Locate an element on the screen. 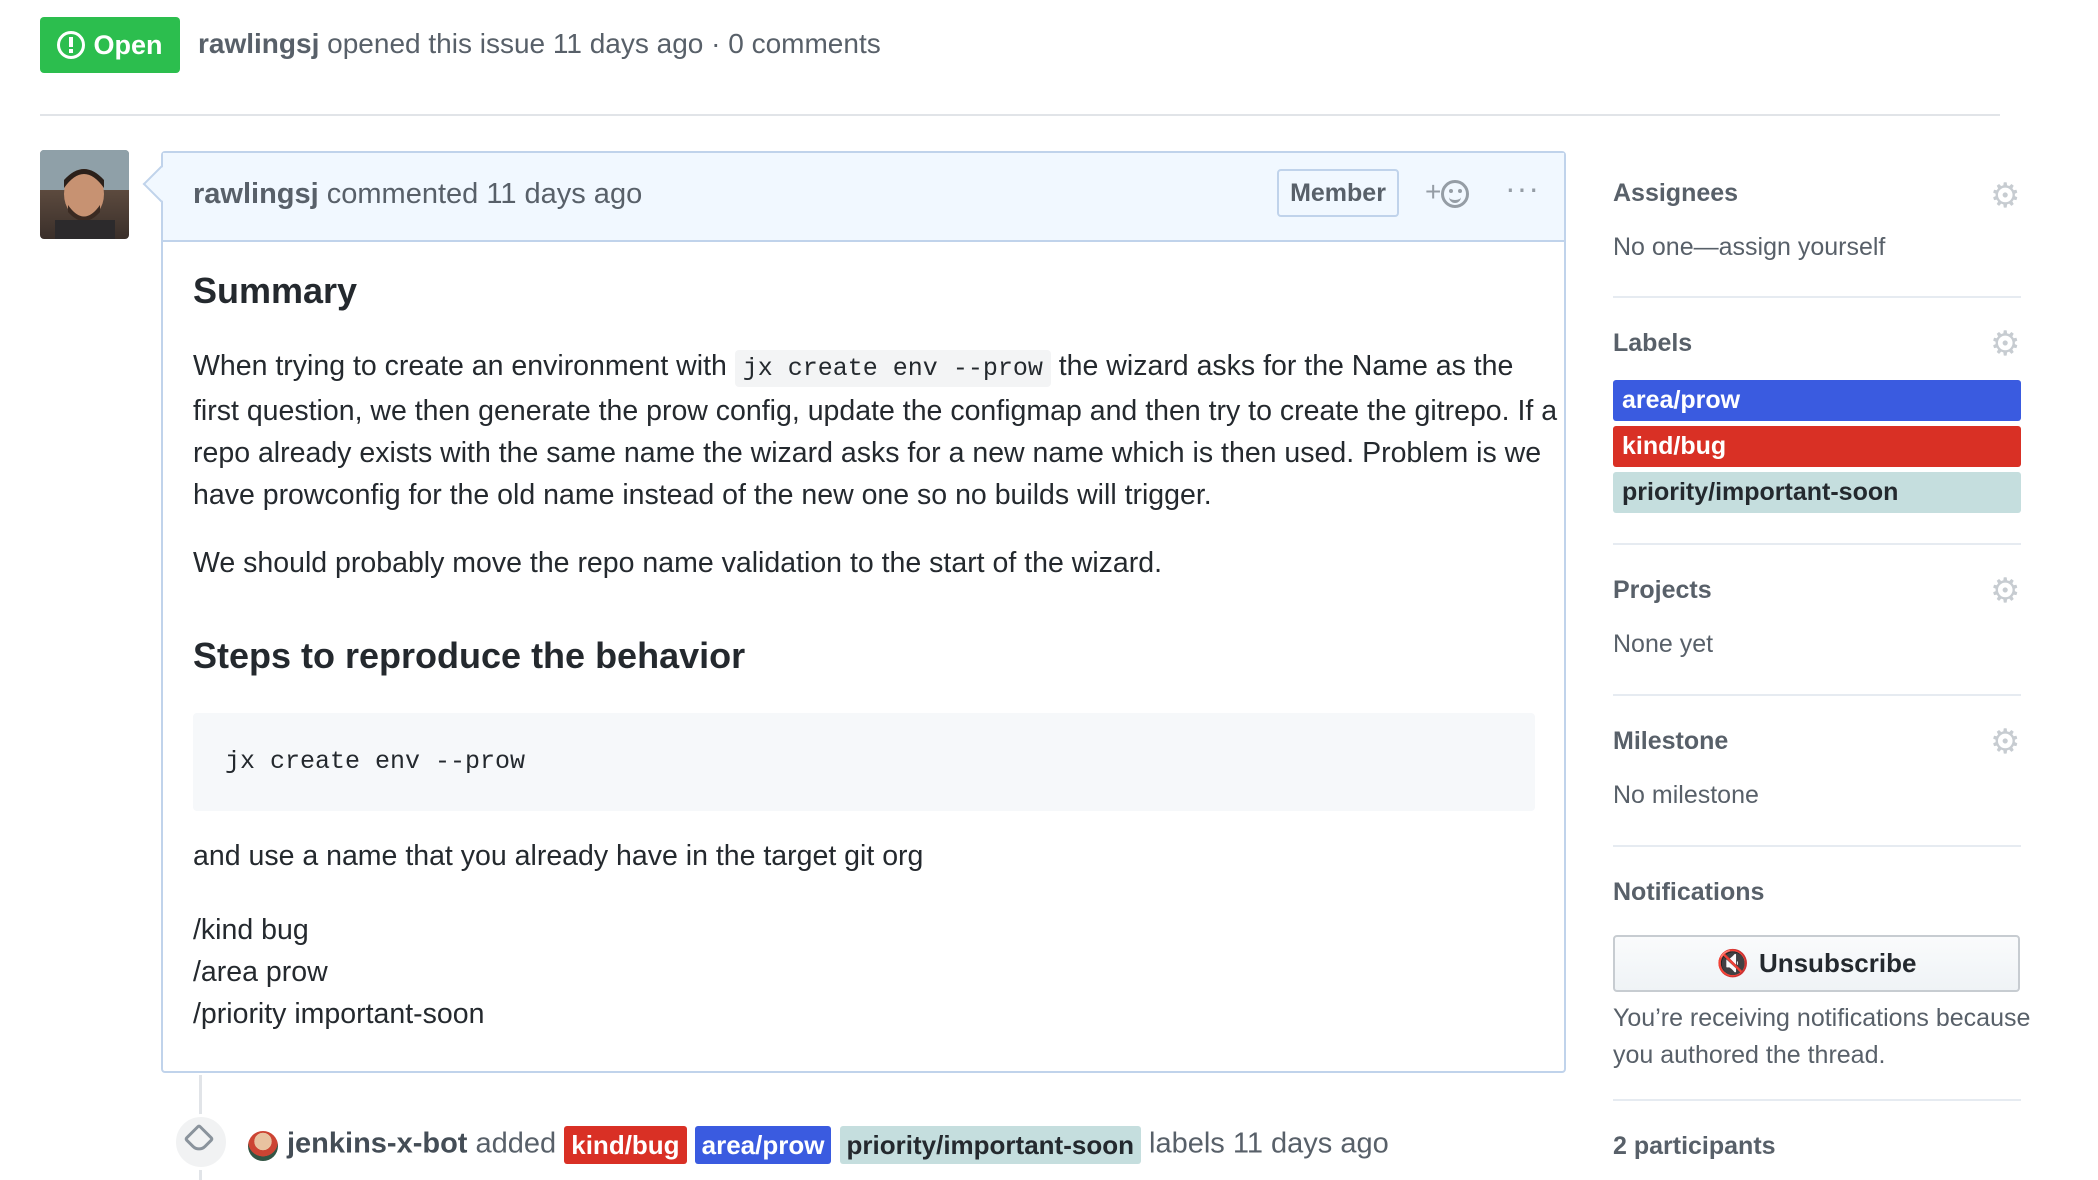 The height and width of the screenshot is (1180, 2098). mute-icon: 🔇 is located at coordinates (1732, 963).